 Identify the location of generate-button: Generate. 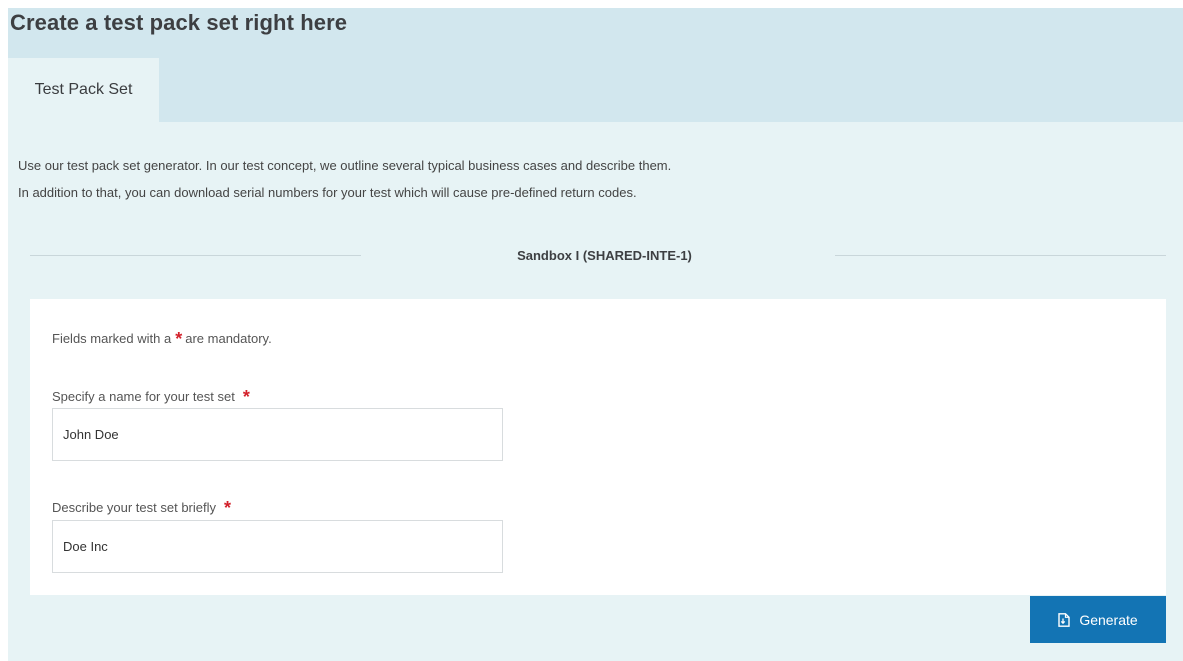
(1098, 619).